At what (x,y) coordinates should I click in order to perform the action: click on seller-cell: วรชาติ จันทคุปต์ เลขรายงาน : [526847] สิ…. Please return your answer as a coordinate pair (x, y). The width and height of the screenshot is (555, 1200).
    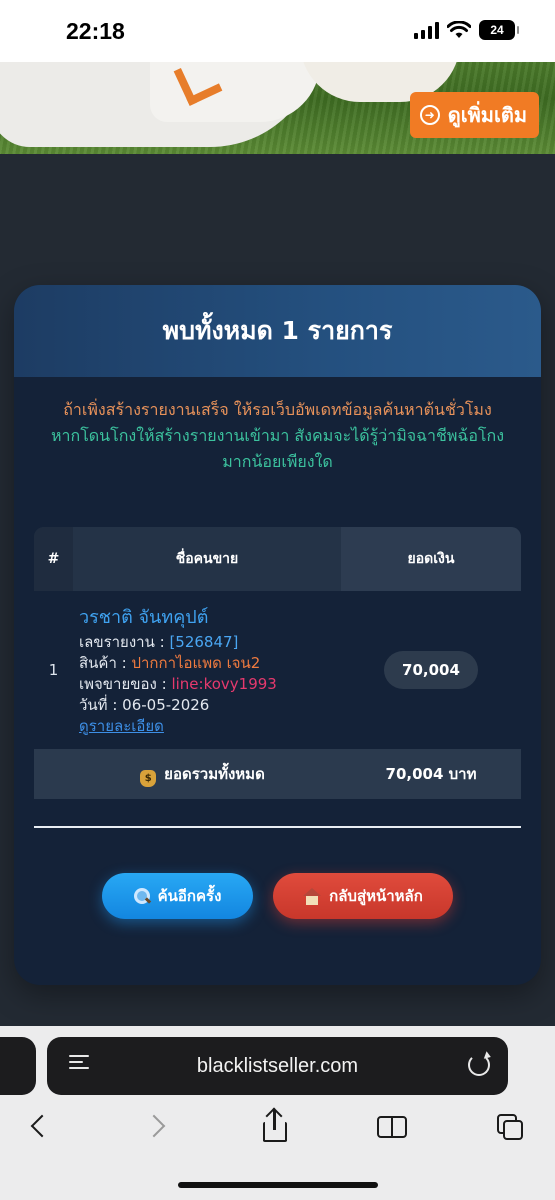
    Looking at the image, I should click on (207, 670).